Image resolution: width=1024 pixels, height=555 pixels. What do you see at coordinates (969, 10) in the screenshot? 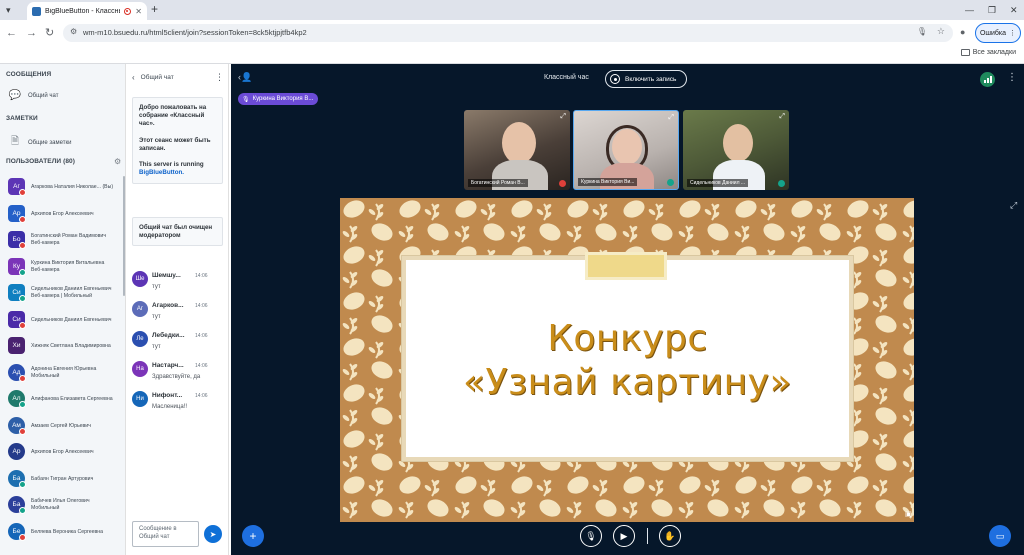
I see `minimize-window-icon: —` at bounding box center [969, 10].